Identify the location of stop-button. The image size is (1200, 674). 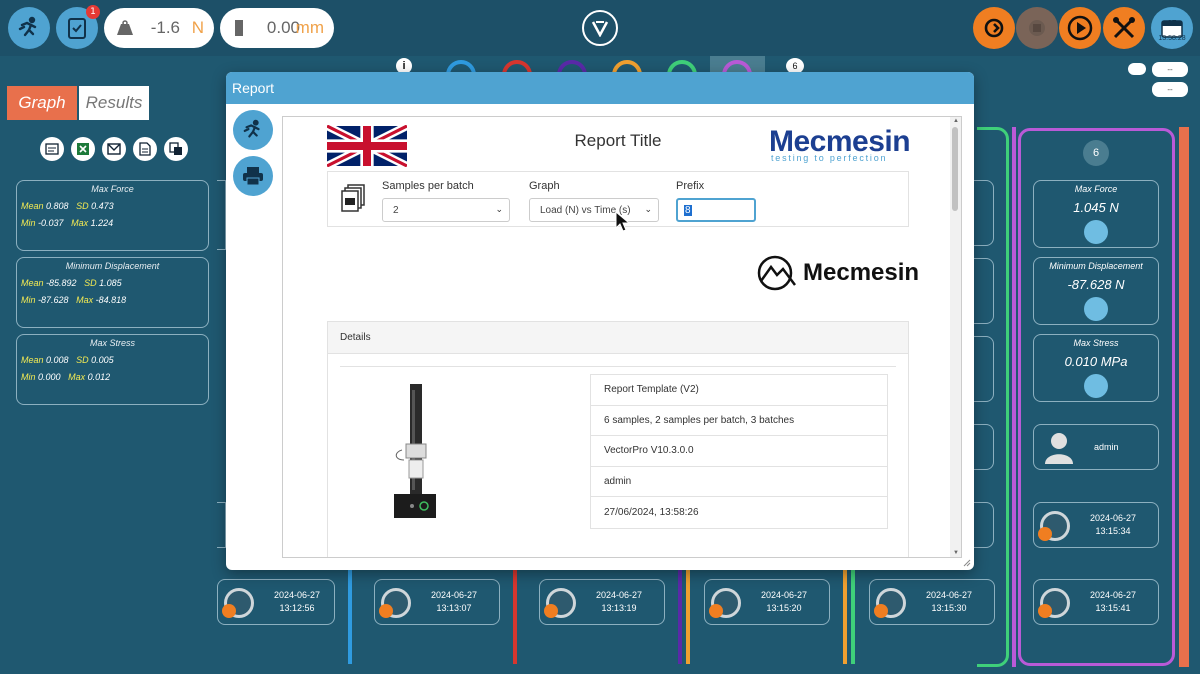
(1037, 28).